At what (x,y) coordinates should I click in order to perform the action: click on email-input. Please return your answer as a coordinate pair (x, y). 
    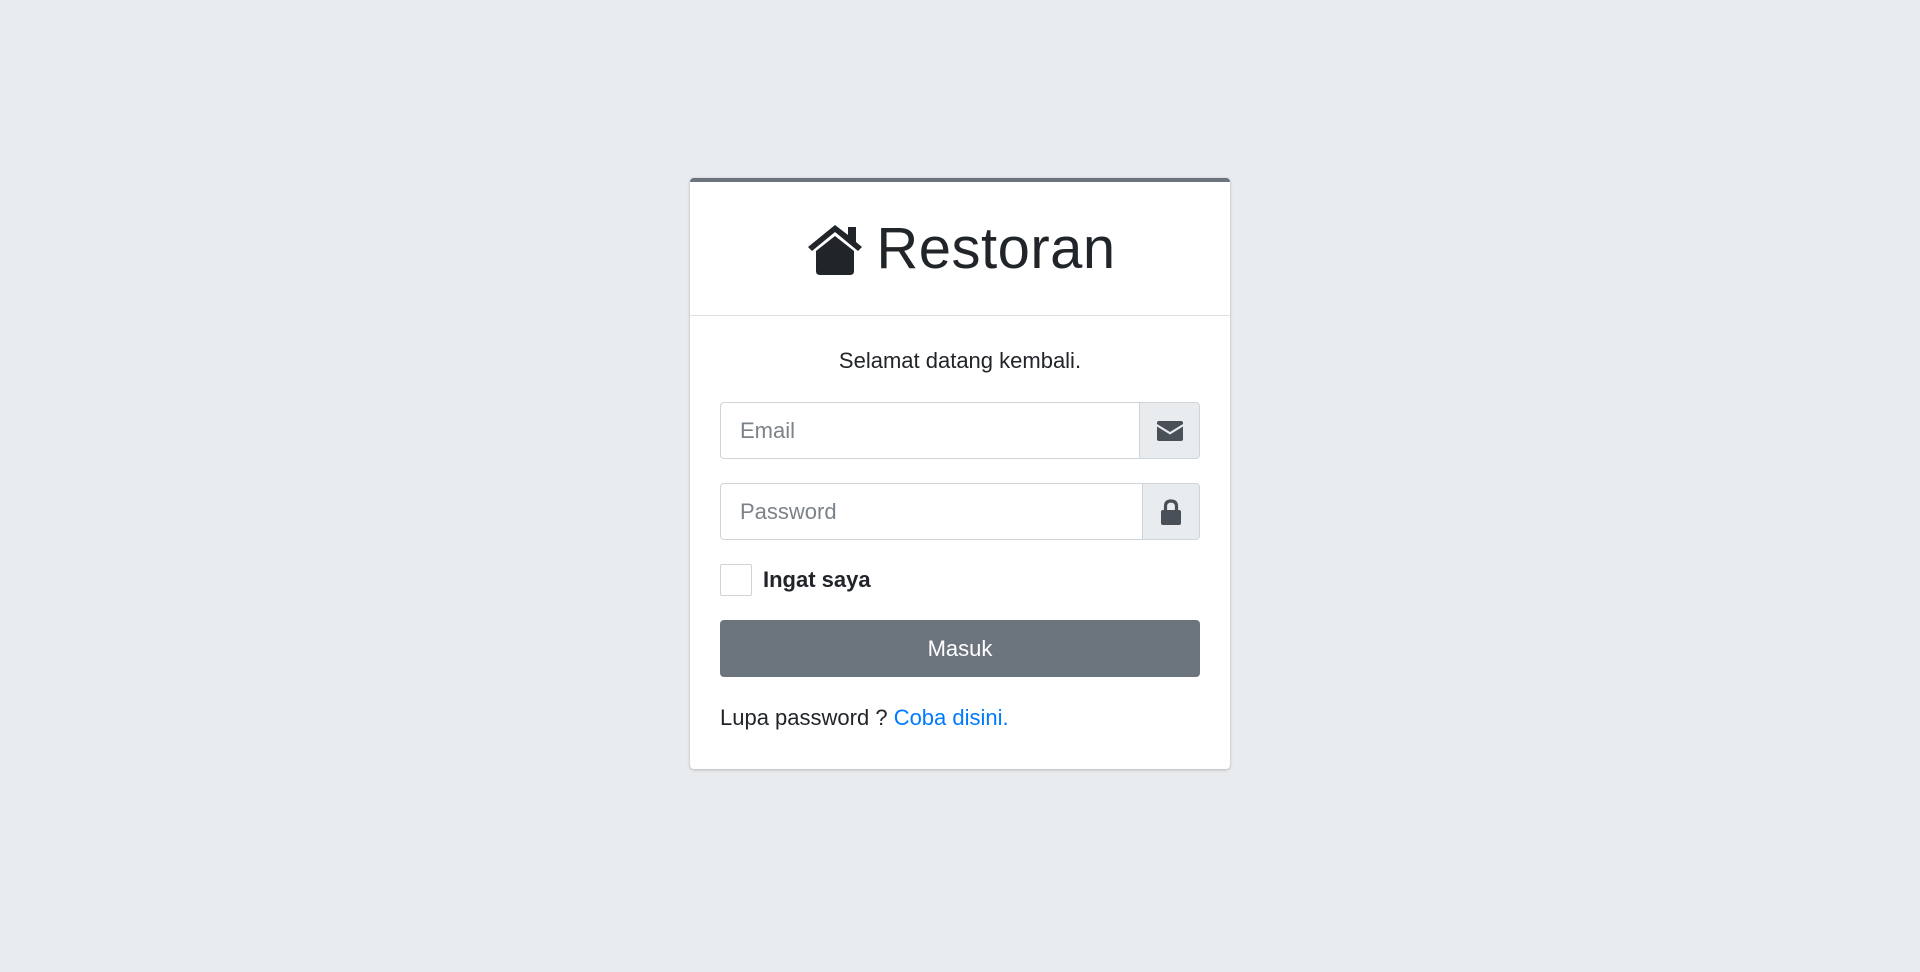
    Looking at the image, I should click on (929, 430).